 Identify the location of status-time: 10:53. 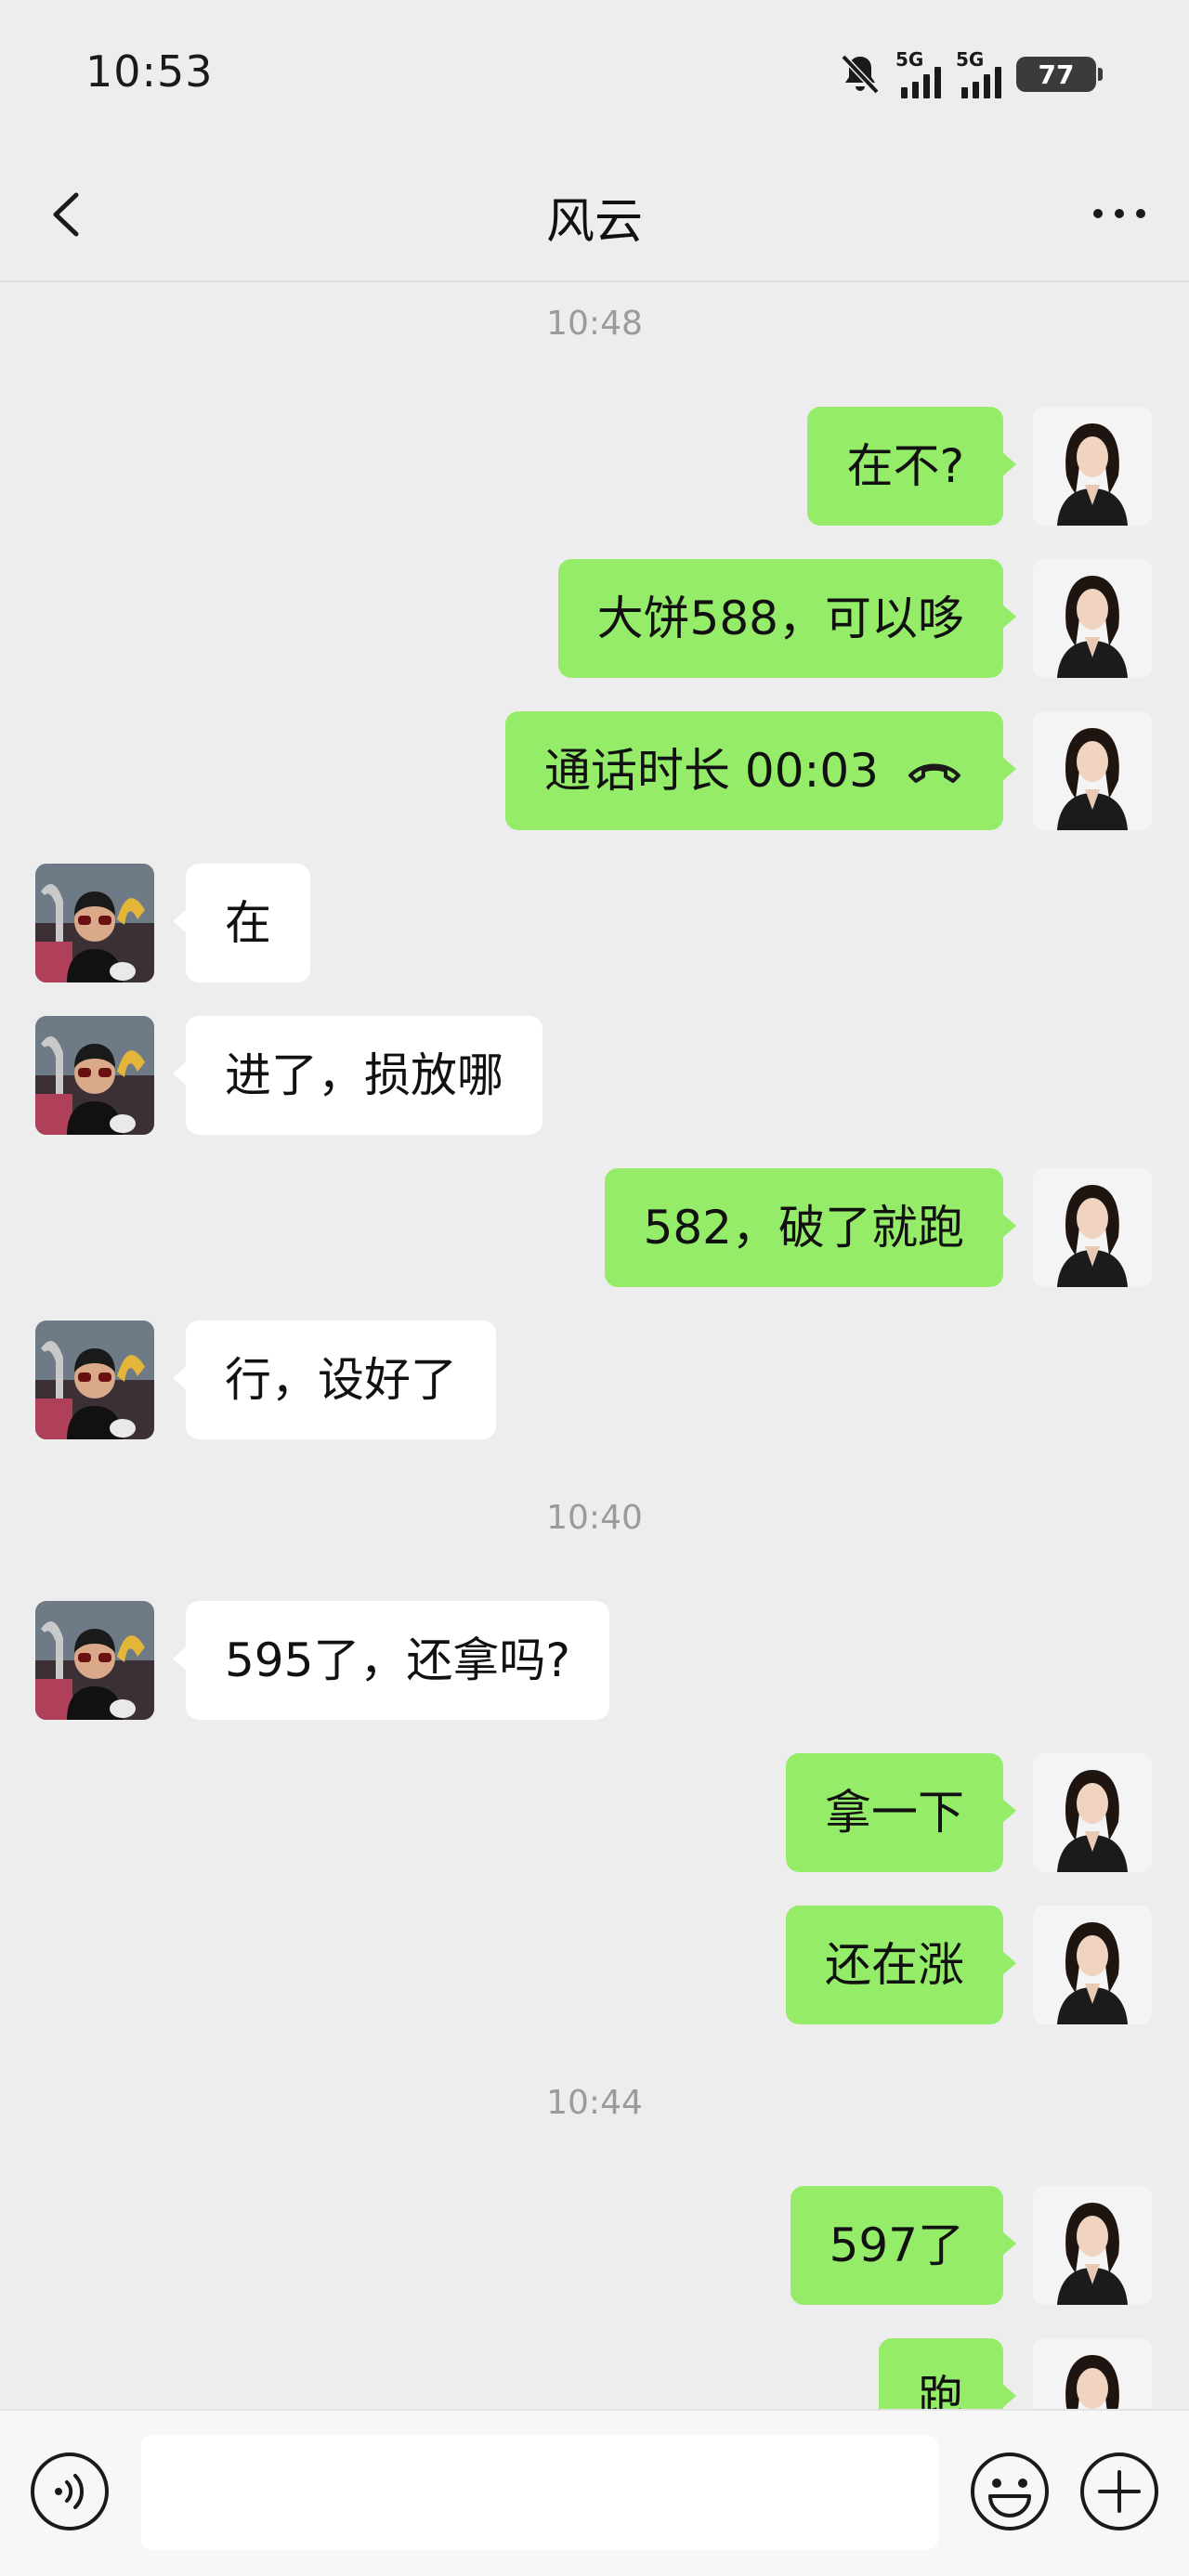
(149, 72).